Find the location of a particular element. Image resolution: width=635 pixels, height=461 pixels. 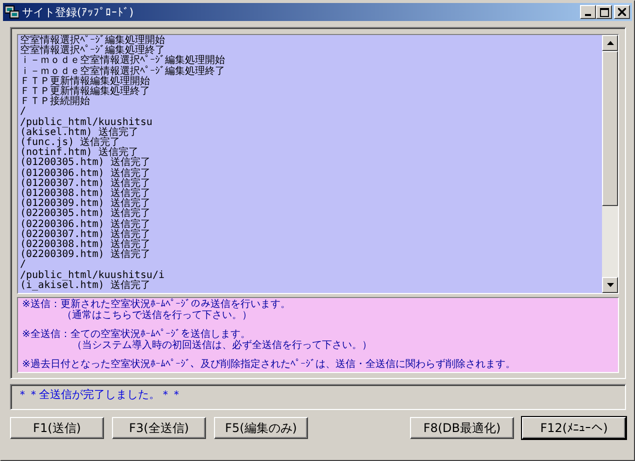

log-line: ｉ－ｍｏｄｅ空室情報選択ﾍﾟｰｼﾞ編集処理終了 is located at coordinates (122, 71).